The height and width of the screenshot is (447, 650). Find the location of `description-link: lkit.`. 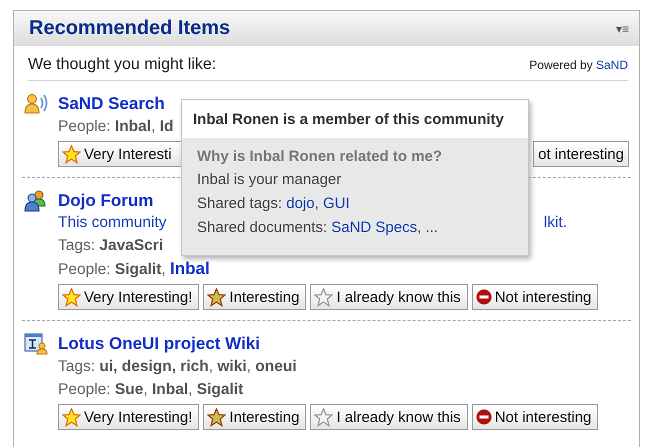

description-link: lkit. is located at coordinates (555, 223).